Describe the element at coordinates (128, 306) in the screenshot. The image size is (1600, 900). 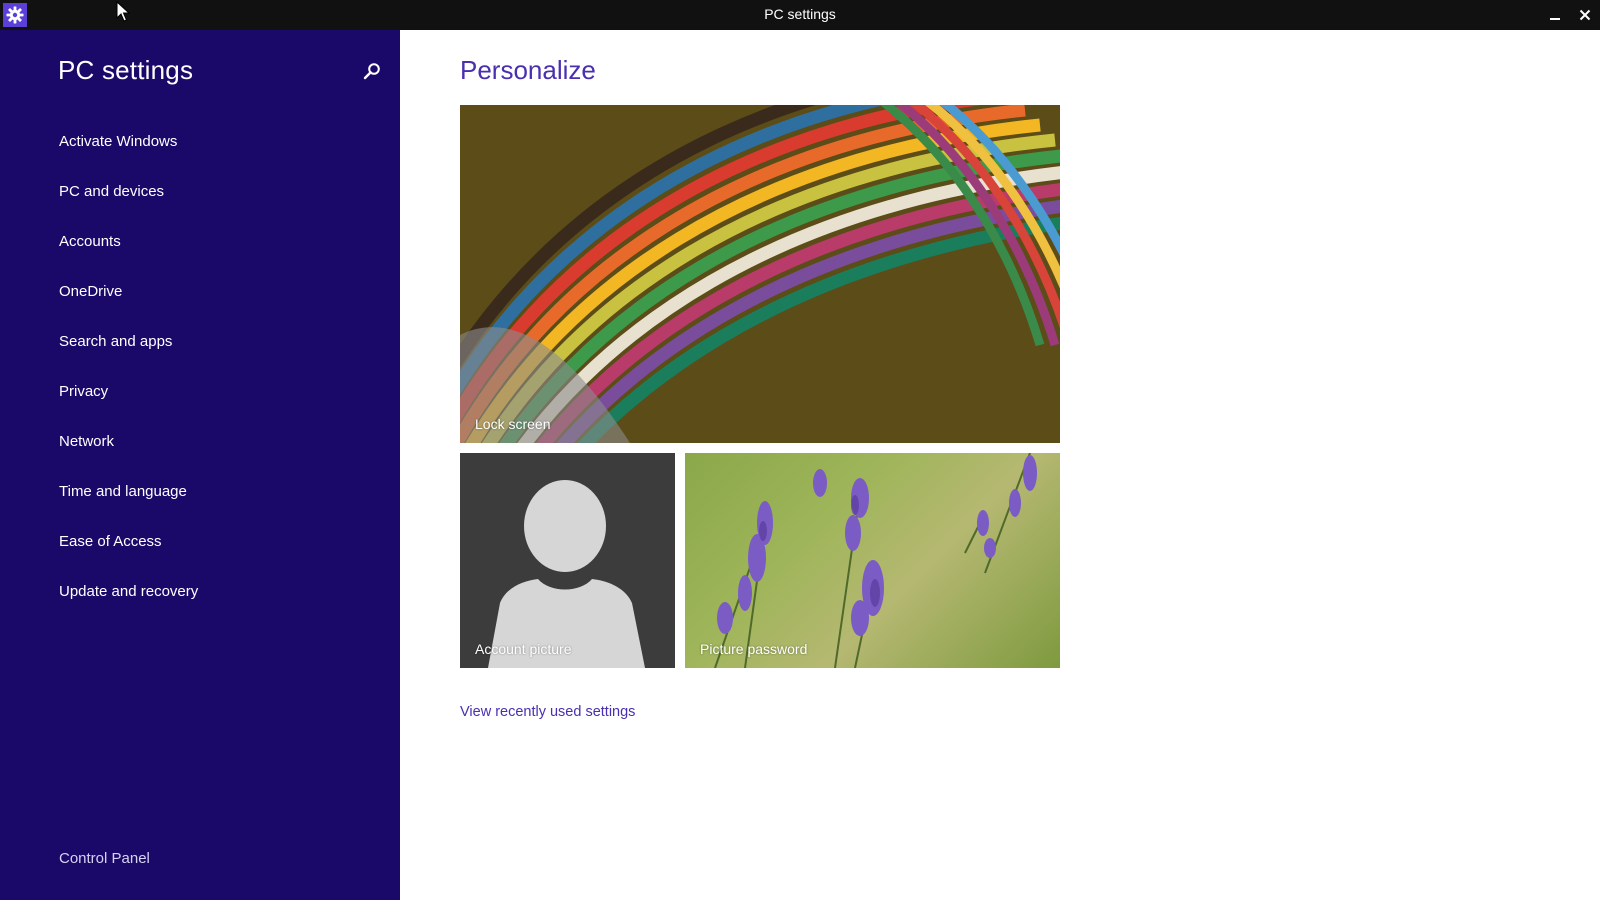
I see `sidebar-item-onedrive: OneDrive` at that location.